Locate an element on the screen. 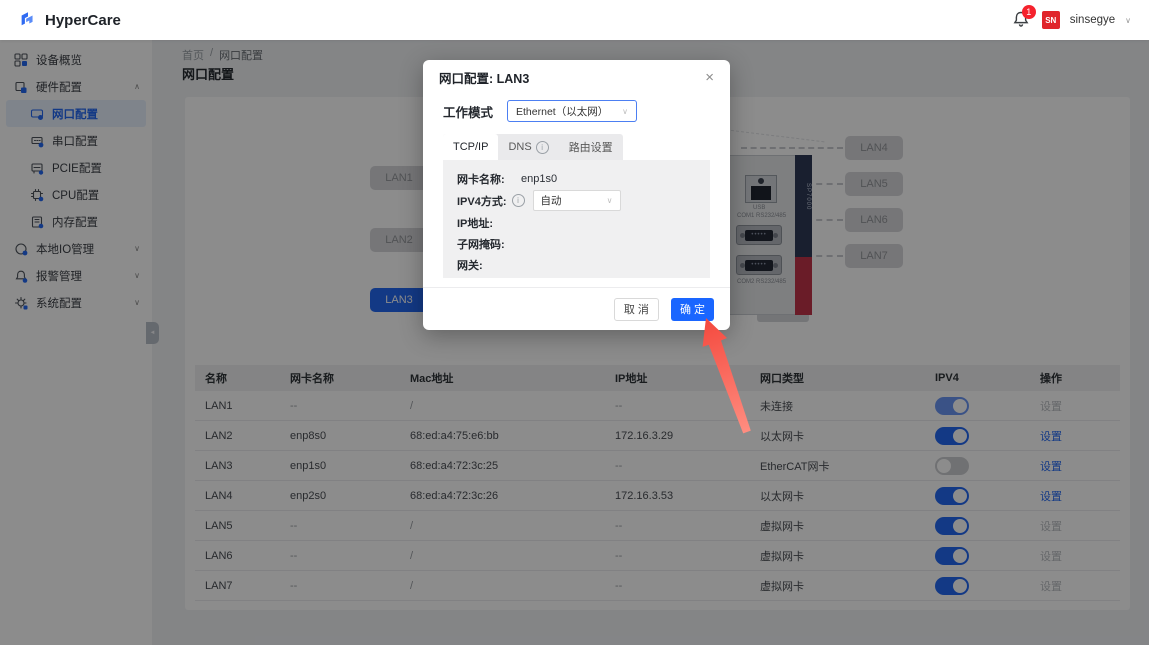  gateway-label: 网关: is located at coordinates (470, 265).